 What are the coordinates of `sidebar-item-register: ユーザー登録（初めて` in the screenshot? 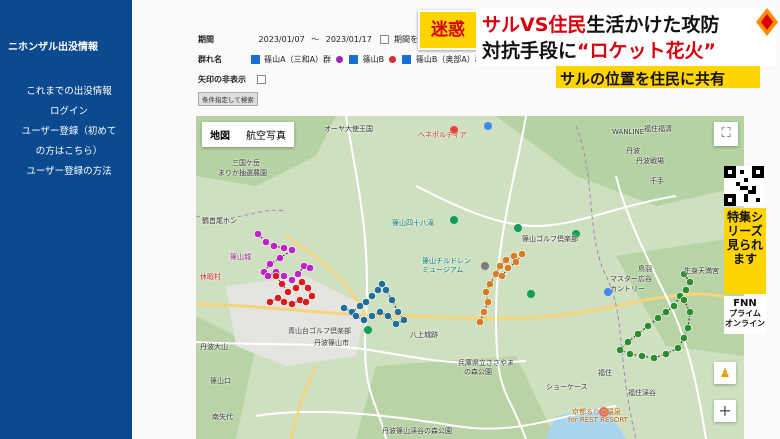 It's located at (69, 132).